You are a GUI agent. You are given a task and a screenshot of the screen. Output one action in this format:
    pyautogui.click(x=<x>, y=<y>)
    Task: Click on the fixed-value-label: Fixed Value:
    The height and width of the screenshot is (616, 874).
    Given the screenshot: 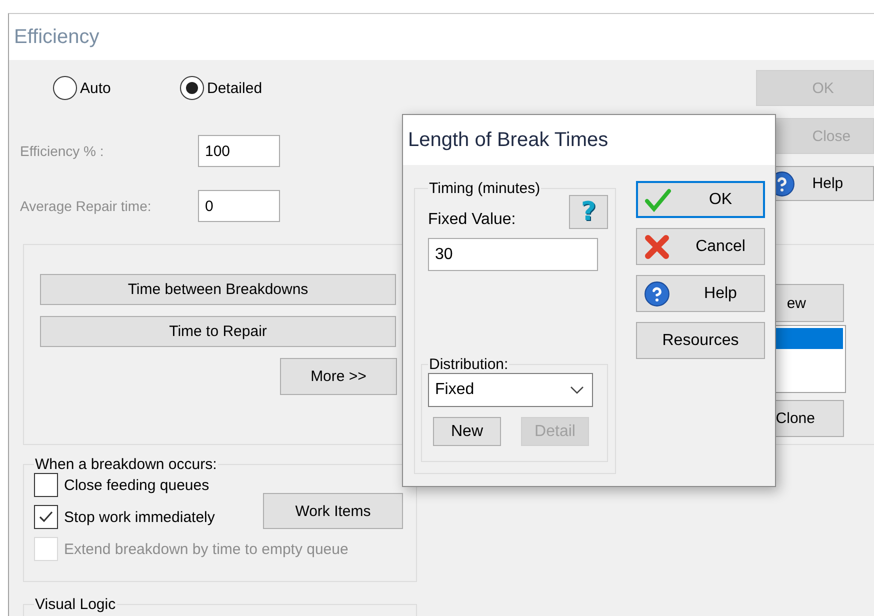 What is the action you would take?
    pyautogui.click(x=472, y=220)
    